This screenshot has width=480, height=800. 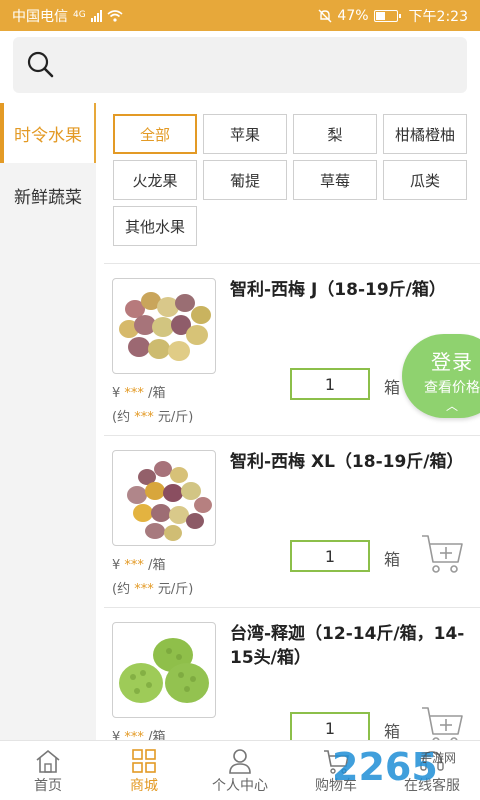 What do you see at coordinates (291, 180) in the screenshot?
I see `filter-tags: 全部 苹果 梨 柑橘橙柚 火龙果 葡提 草莓 瓜类 其他水果` at bounding box center [291, 180].